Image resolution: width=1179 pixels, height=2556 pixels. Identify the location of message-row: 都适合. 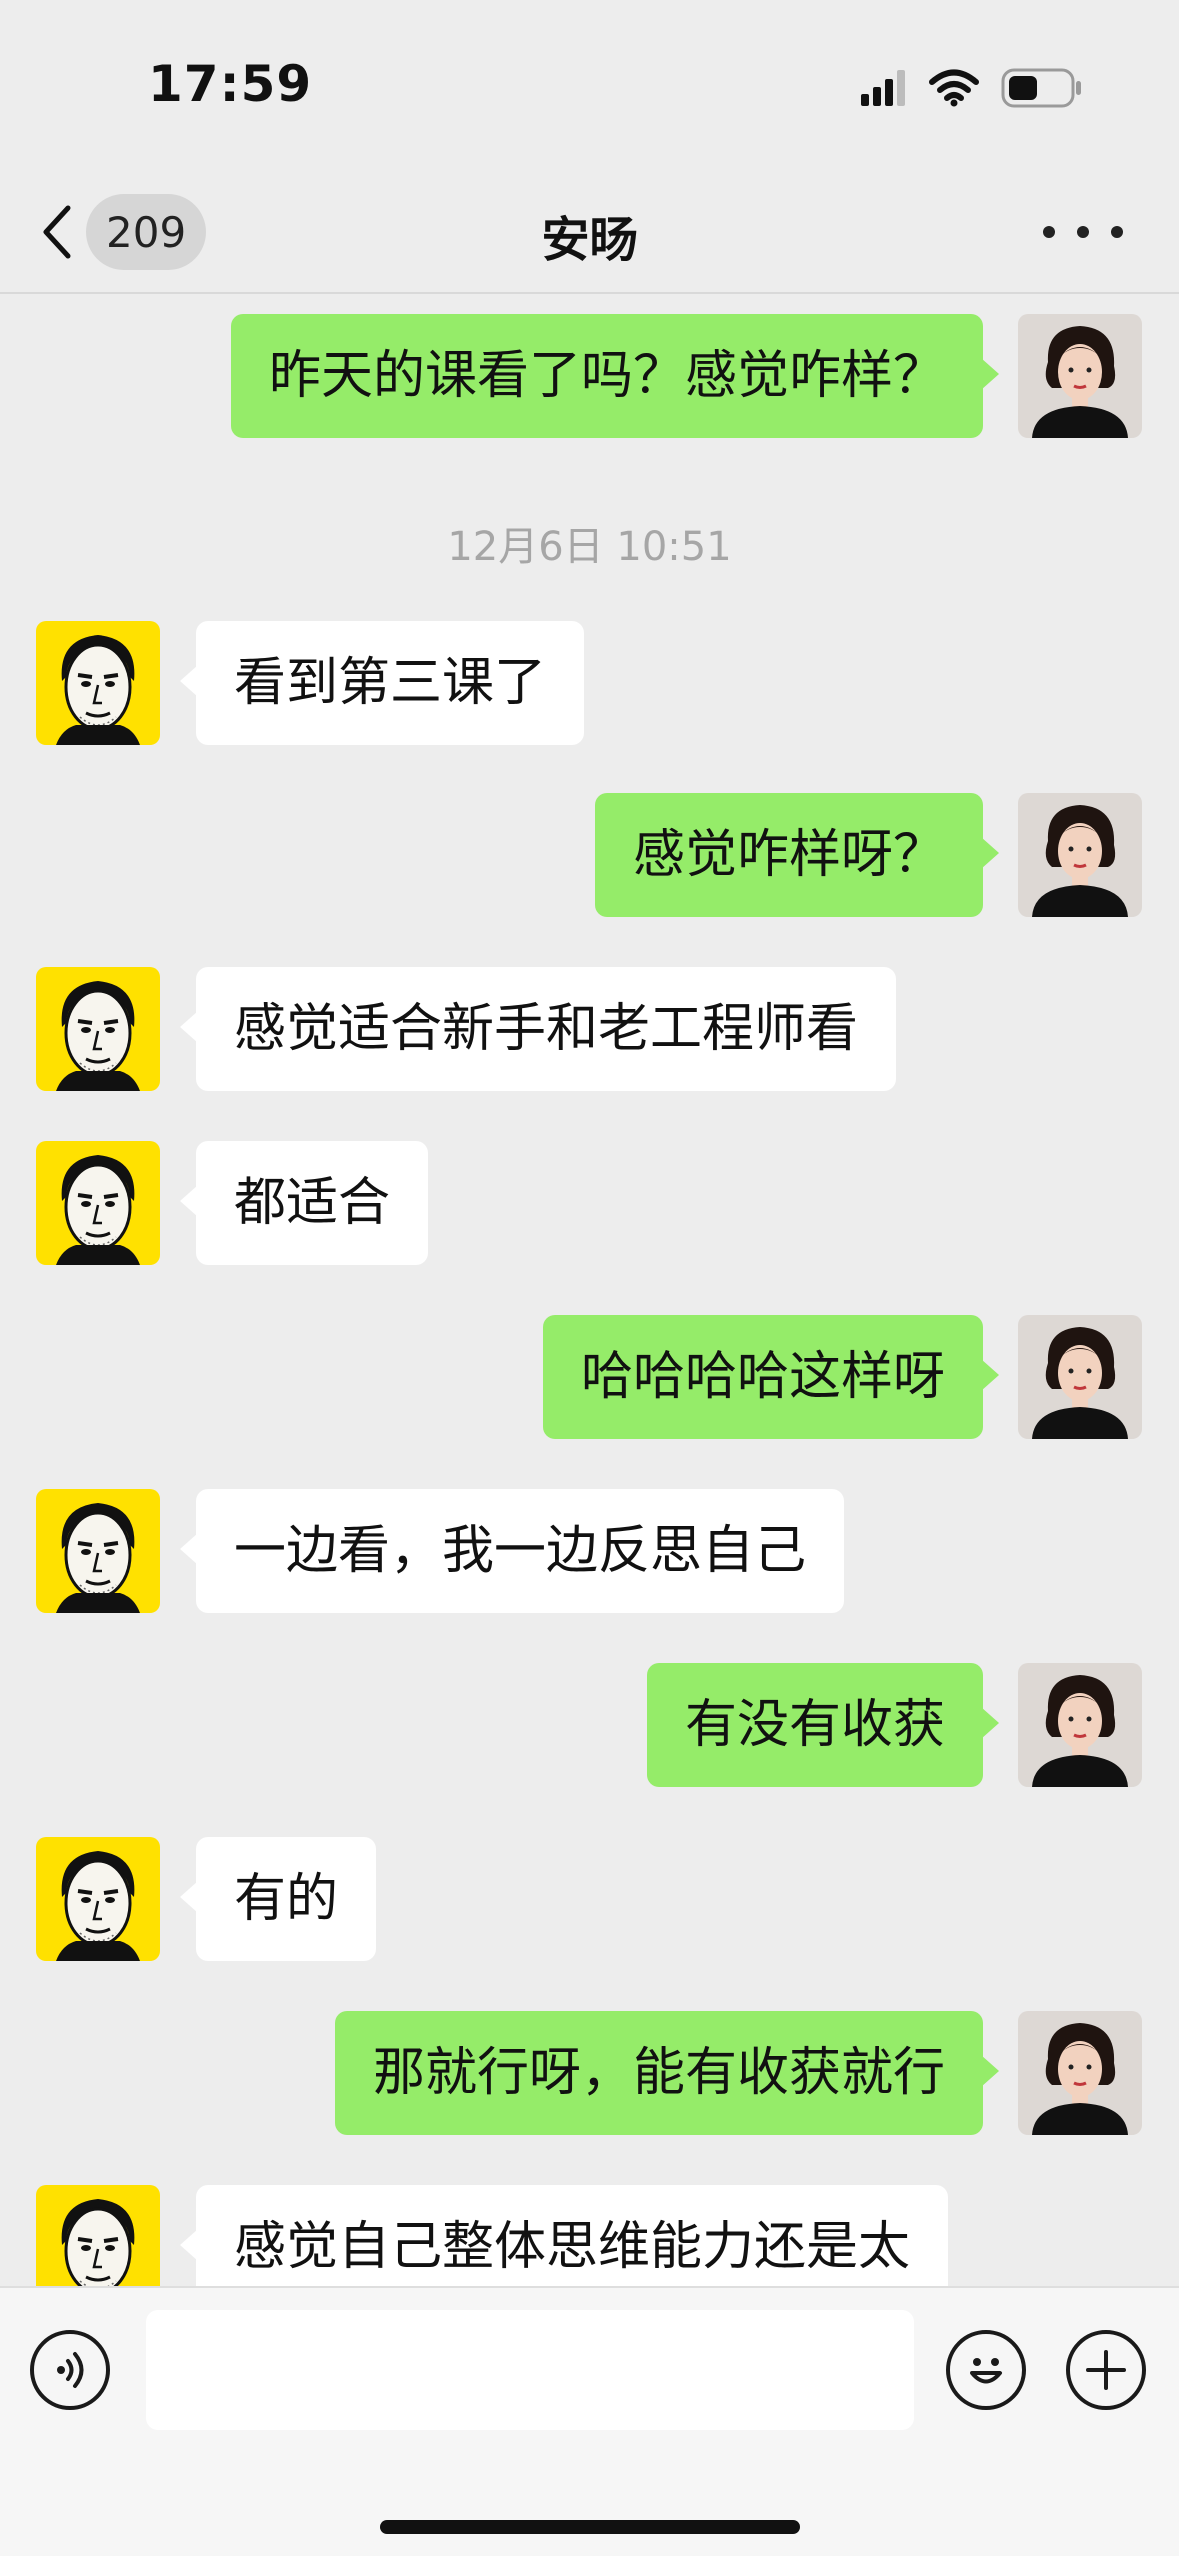
(589, 1203).